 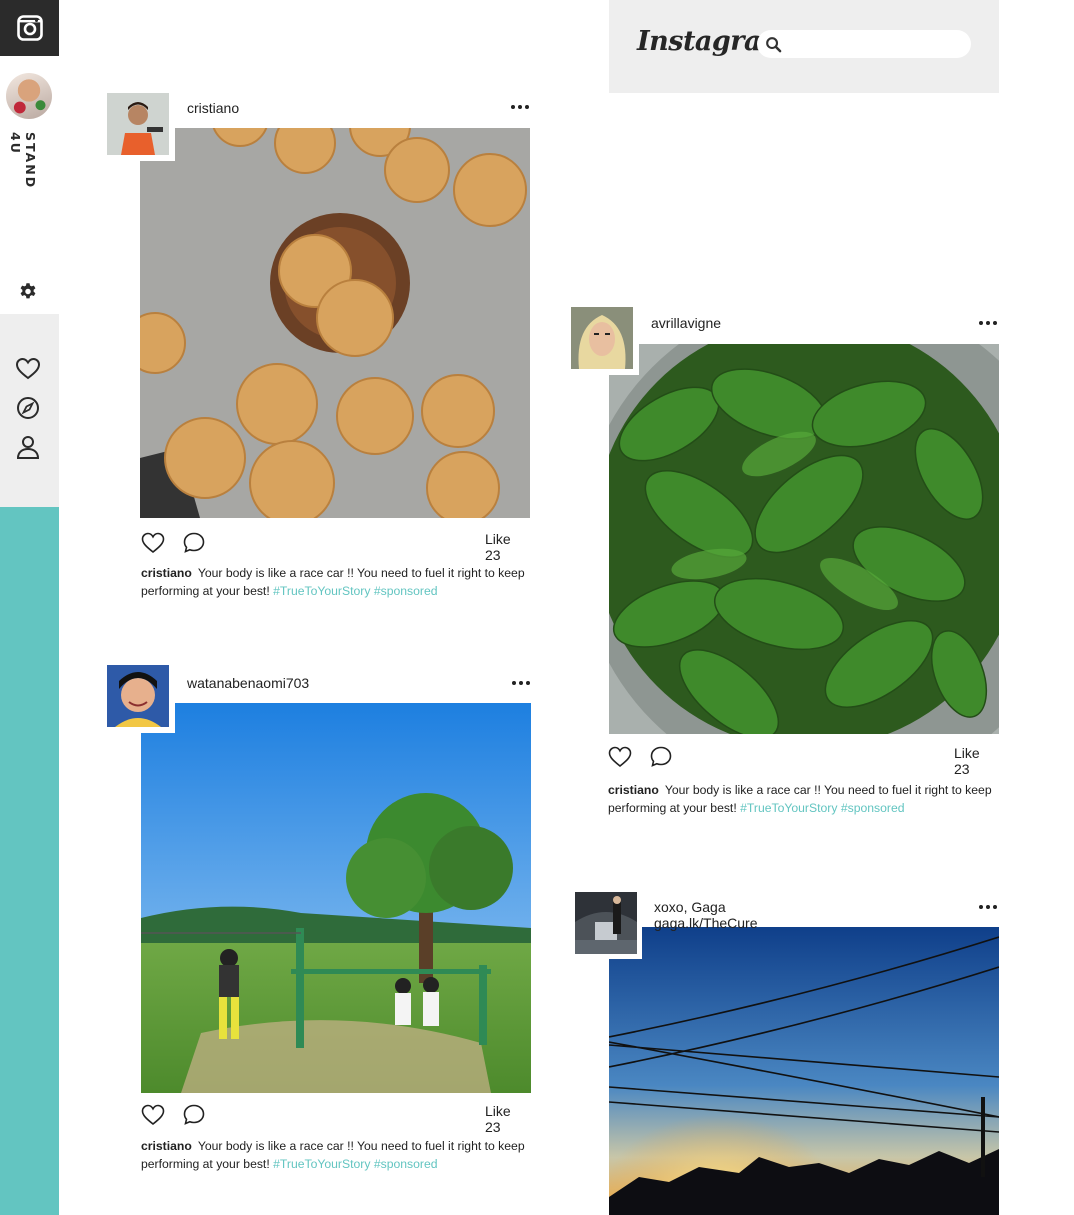 I want to click on brand-label: STAND 4U, so click(x=23, y=161).